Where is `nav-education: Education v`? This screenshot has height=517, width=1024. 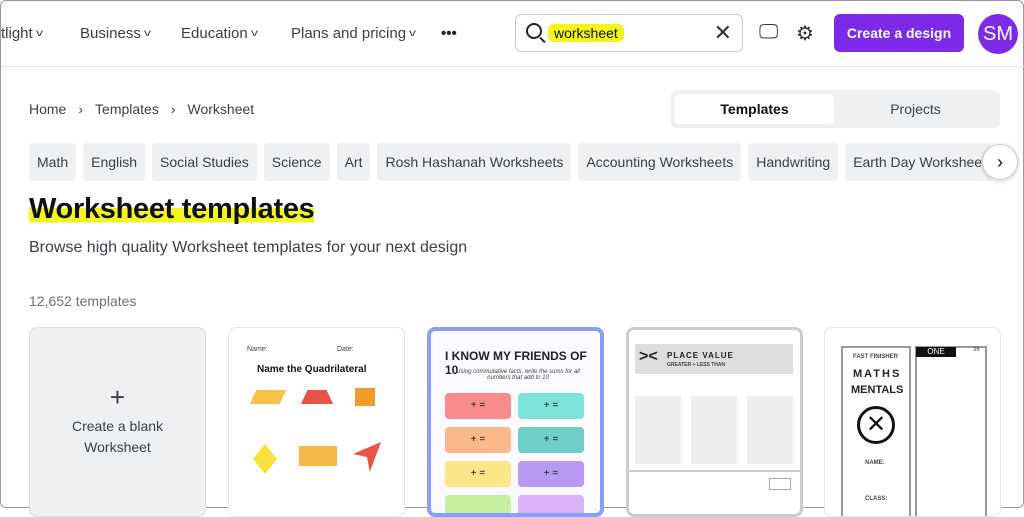 nav-education: Education v is located at coordinates (219, 33).